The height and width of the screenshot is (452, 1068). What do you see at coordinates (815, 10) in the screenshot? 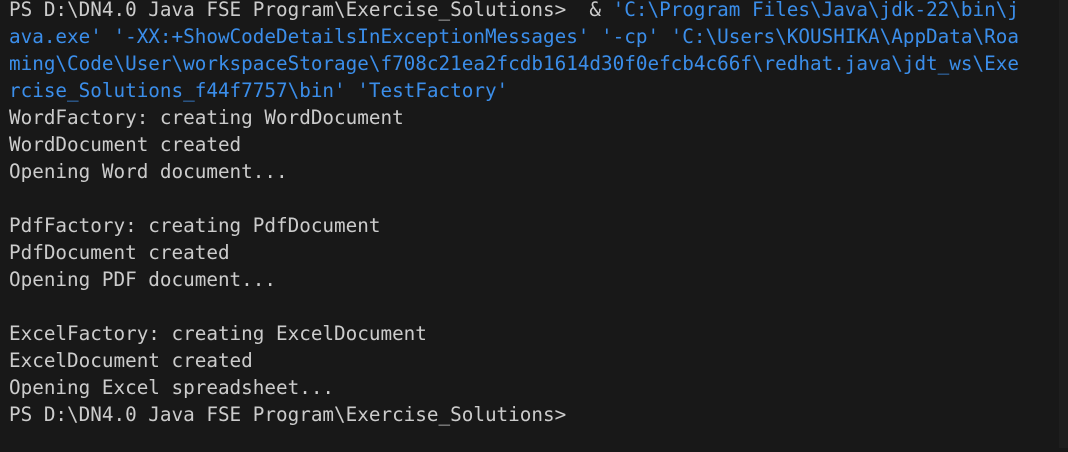
I see `command-text: 'C:\Program Files\Java\jdk-22\bin\j` at bounding box center [815, 10].